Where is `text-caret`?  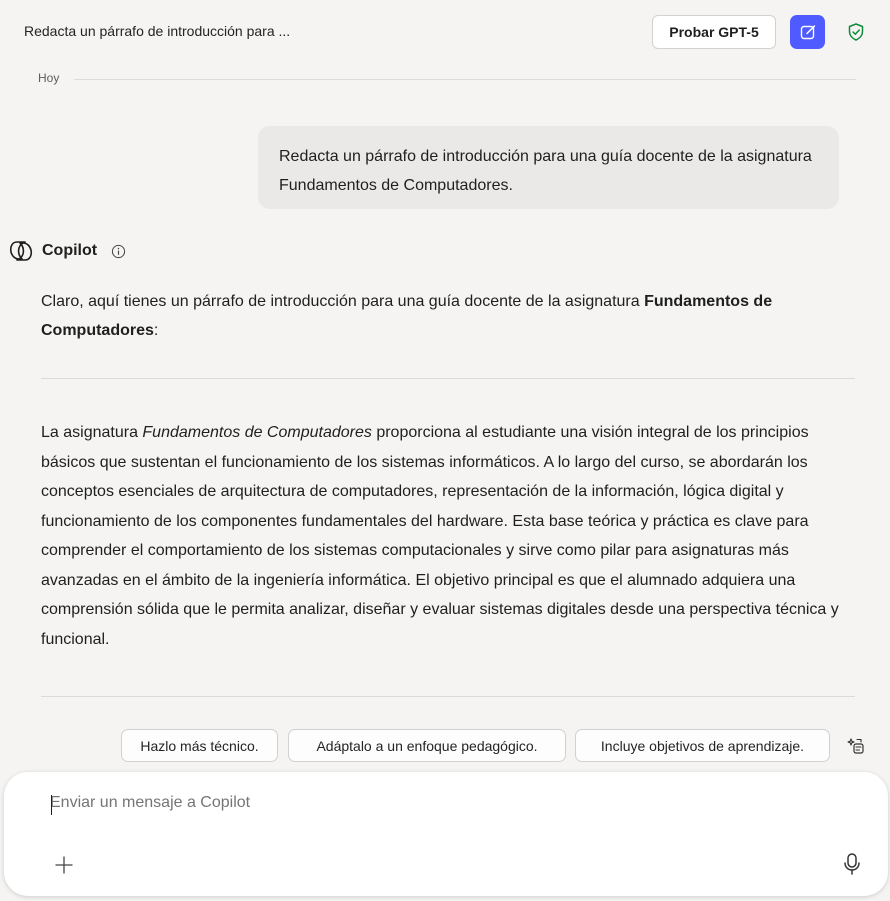
text-caret is located at coordinates (51, 805).